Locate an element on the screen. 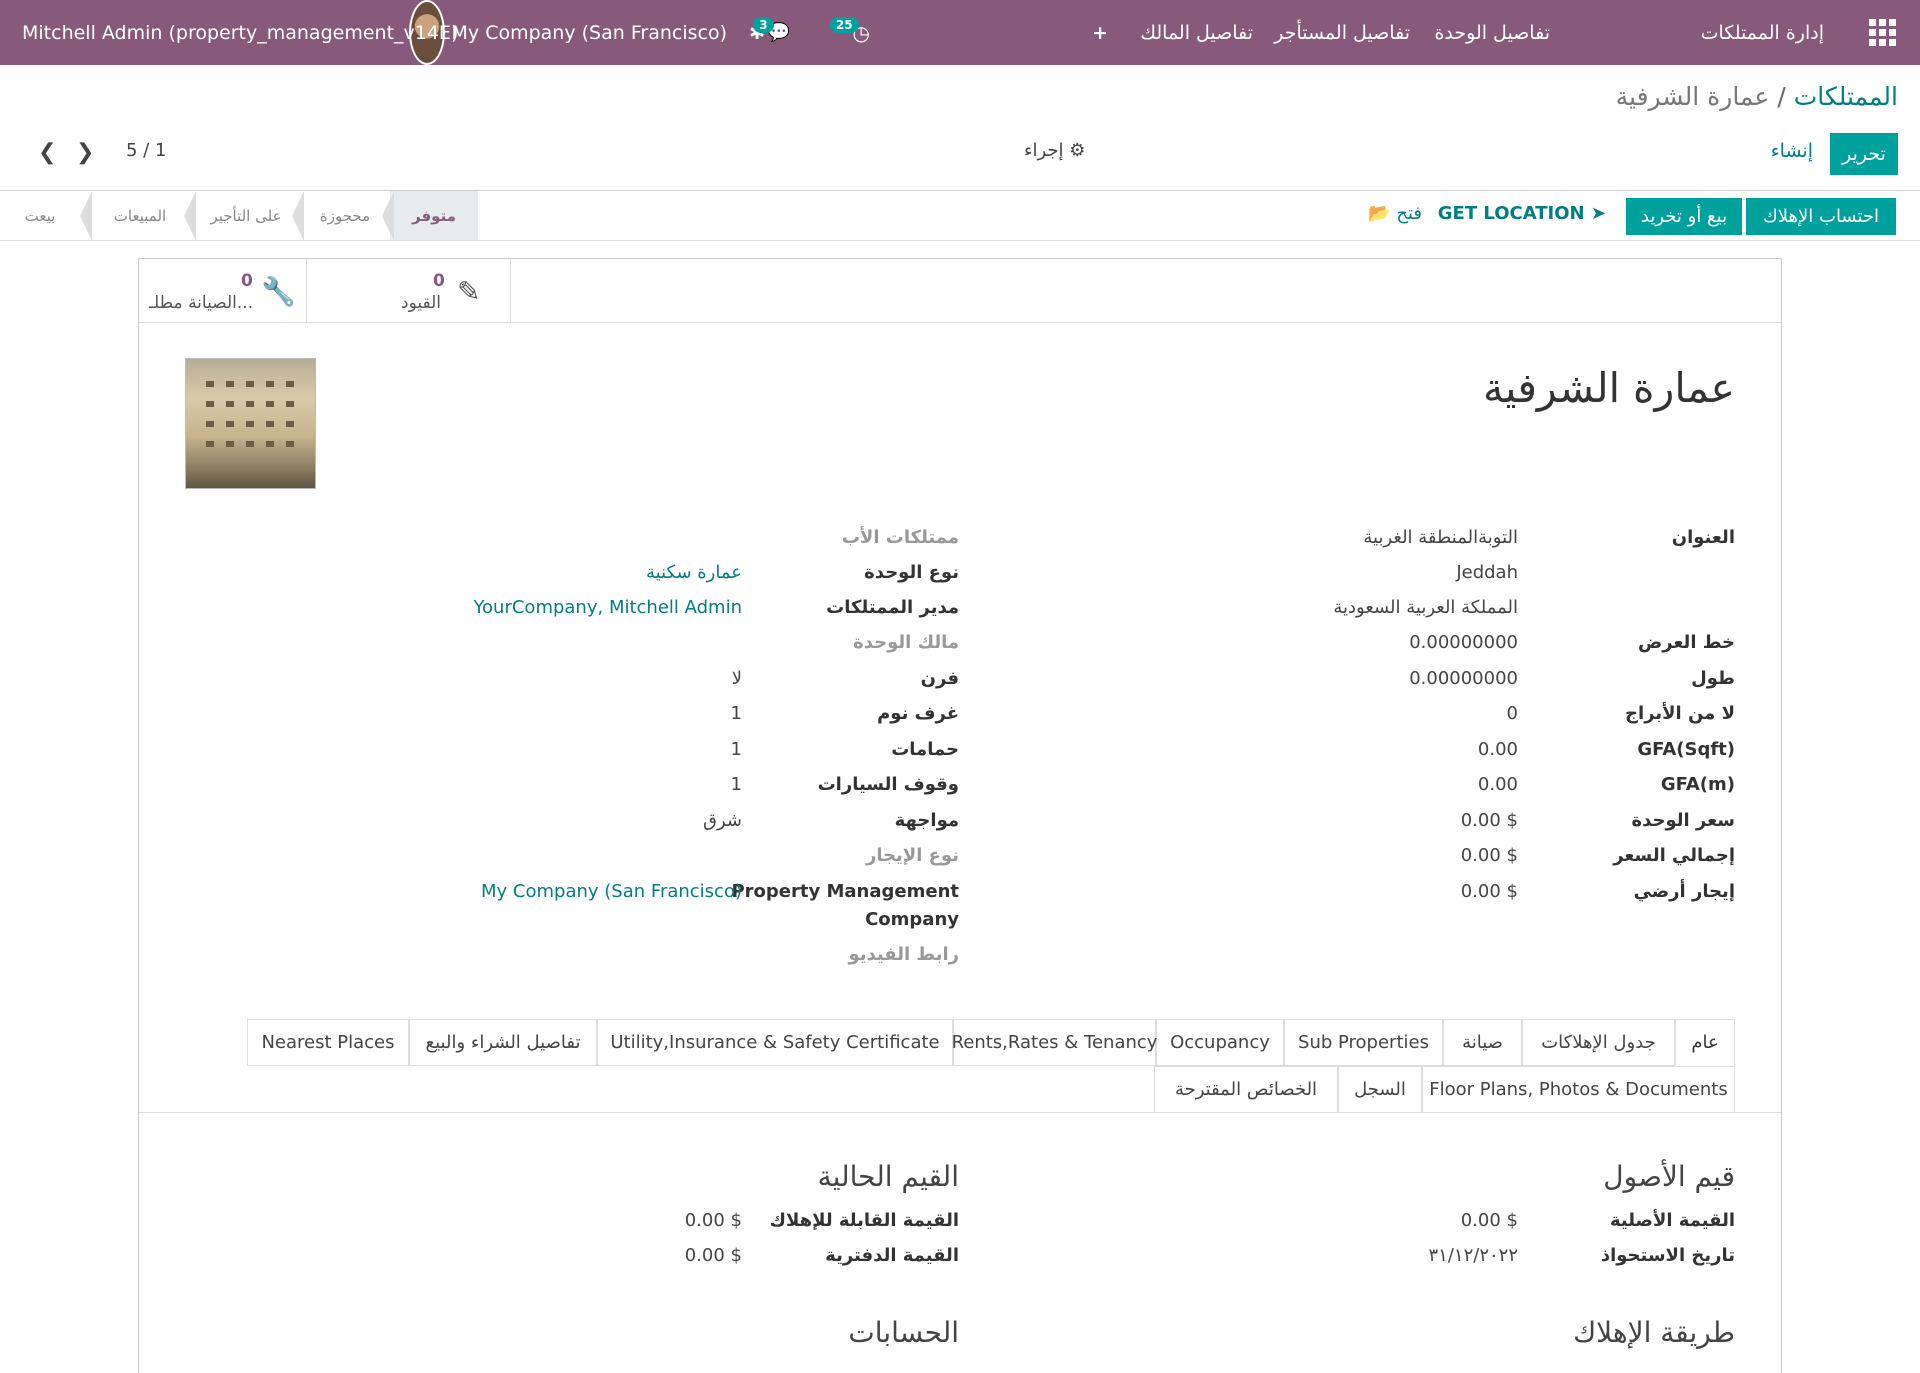 The height and width of the screenshot is (1373, 1920). field-label-depreciable-value: القيمة القابلة للإهلاك is located at coordinates (864, 1220).